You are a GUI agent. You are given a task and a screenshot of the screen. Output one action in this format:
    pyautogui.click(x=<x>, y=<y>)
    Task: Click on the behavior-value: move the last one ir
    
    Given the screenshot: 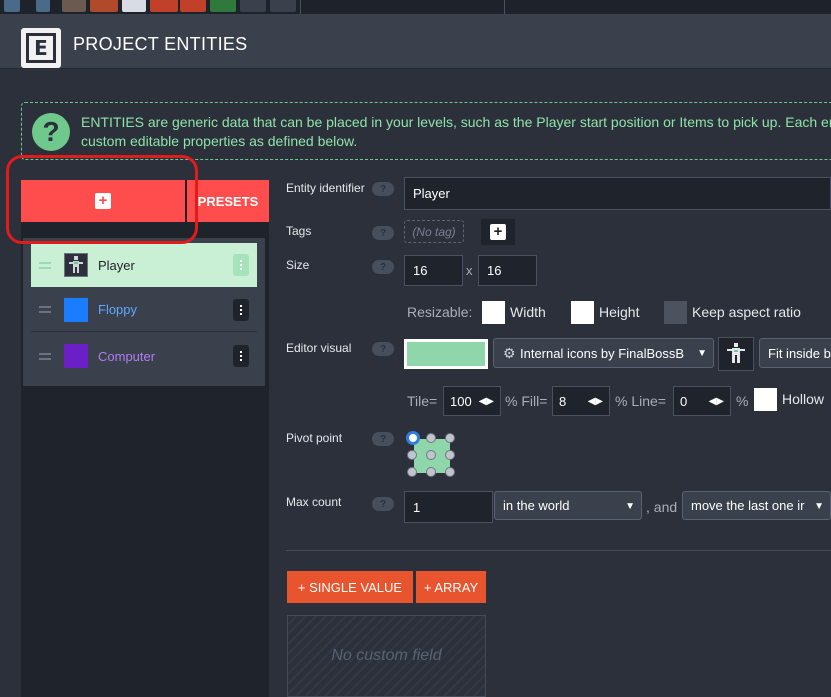 What is the action you would take?
    pyautogui.click(x=748, y=505)
    